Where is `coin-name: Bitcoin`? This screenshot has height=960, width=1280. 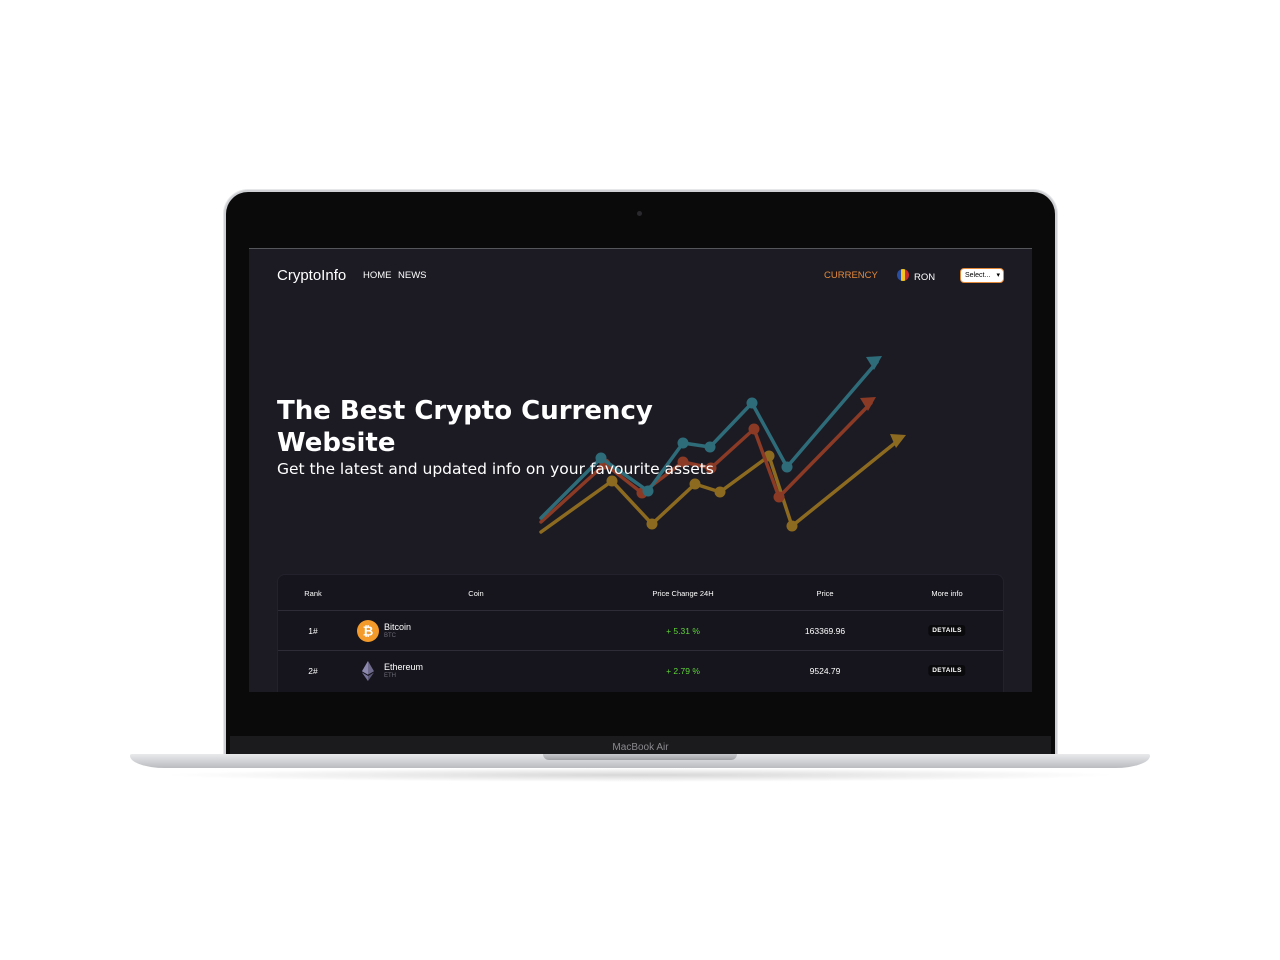
coin-name: Bitcoin is located at coordinates (398, 627).